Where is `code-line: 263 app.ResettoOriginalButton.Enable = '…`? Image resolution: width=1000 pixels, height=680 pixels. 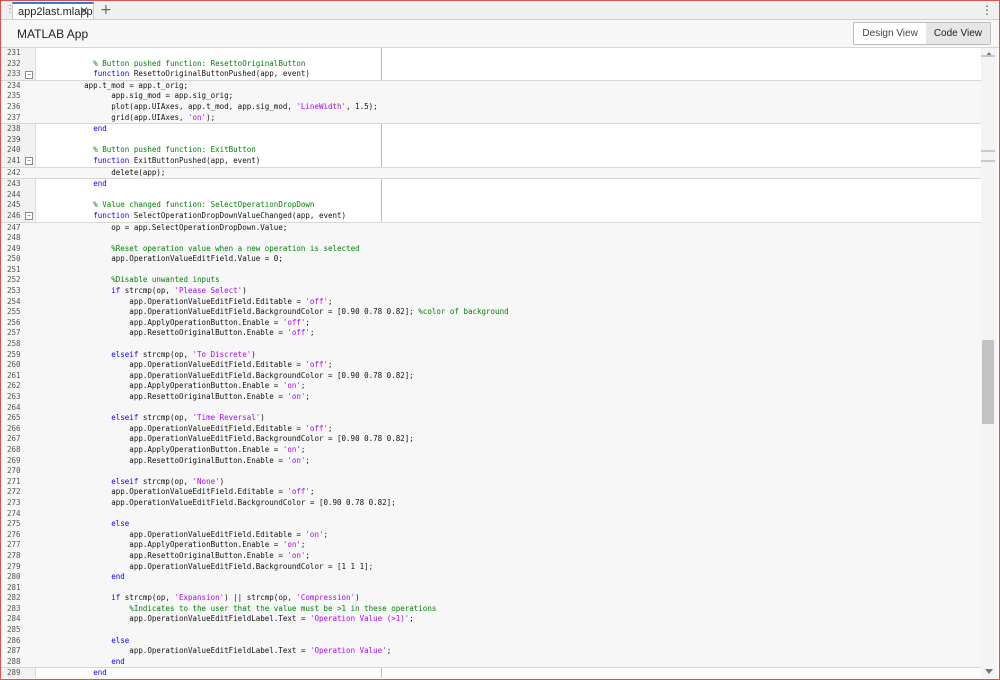
code-line: 263 app.ResettoOriginalButton.Enable = '… is located at coordinates (491, 397).